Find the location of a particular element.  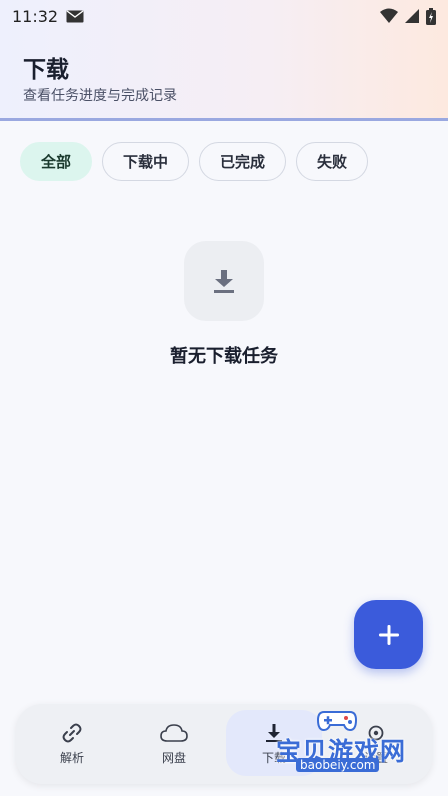

wifi-icon is located at coordinates (389, 15).